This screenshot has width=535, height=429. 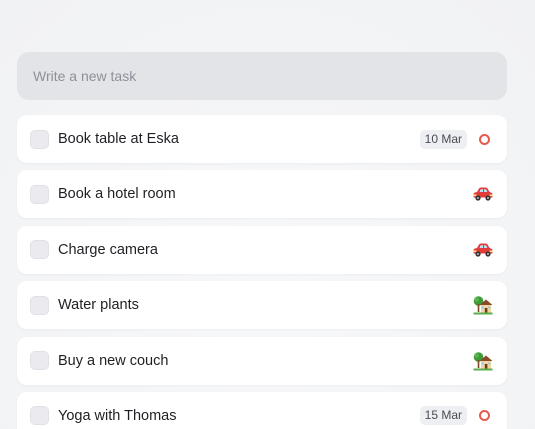 What do you see at coordinates (113, 360) in the screenshot?
I see `task-label: Buy a new couch` at bounding box center [113, 360].